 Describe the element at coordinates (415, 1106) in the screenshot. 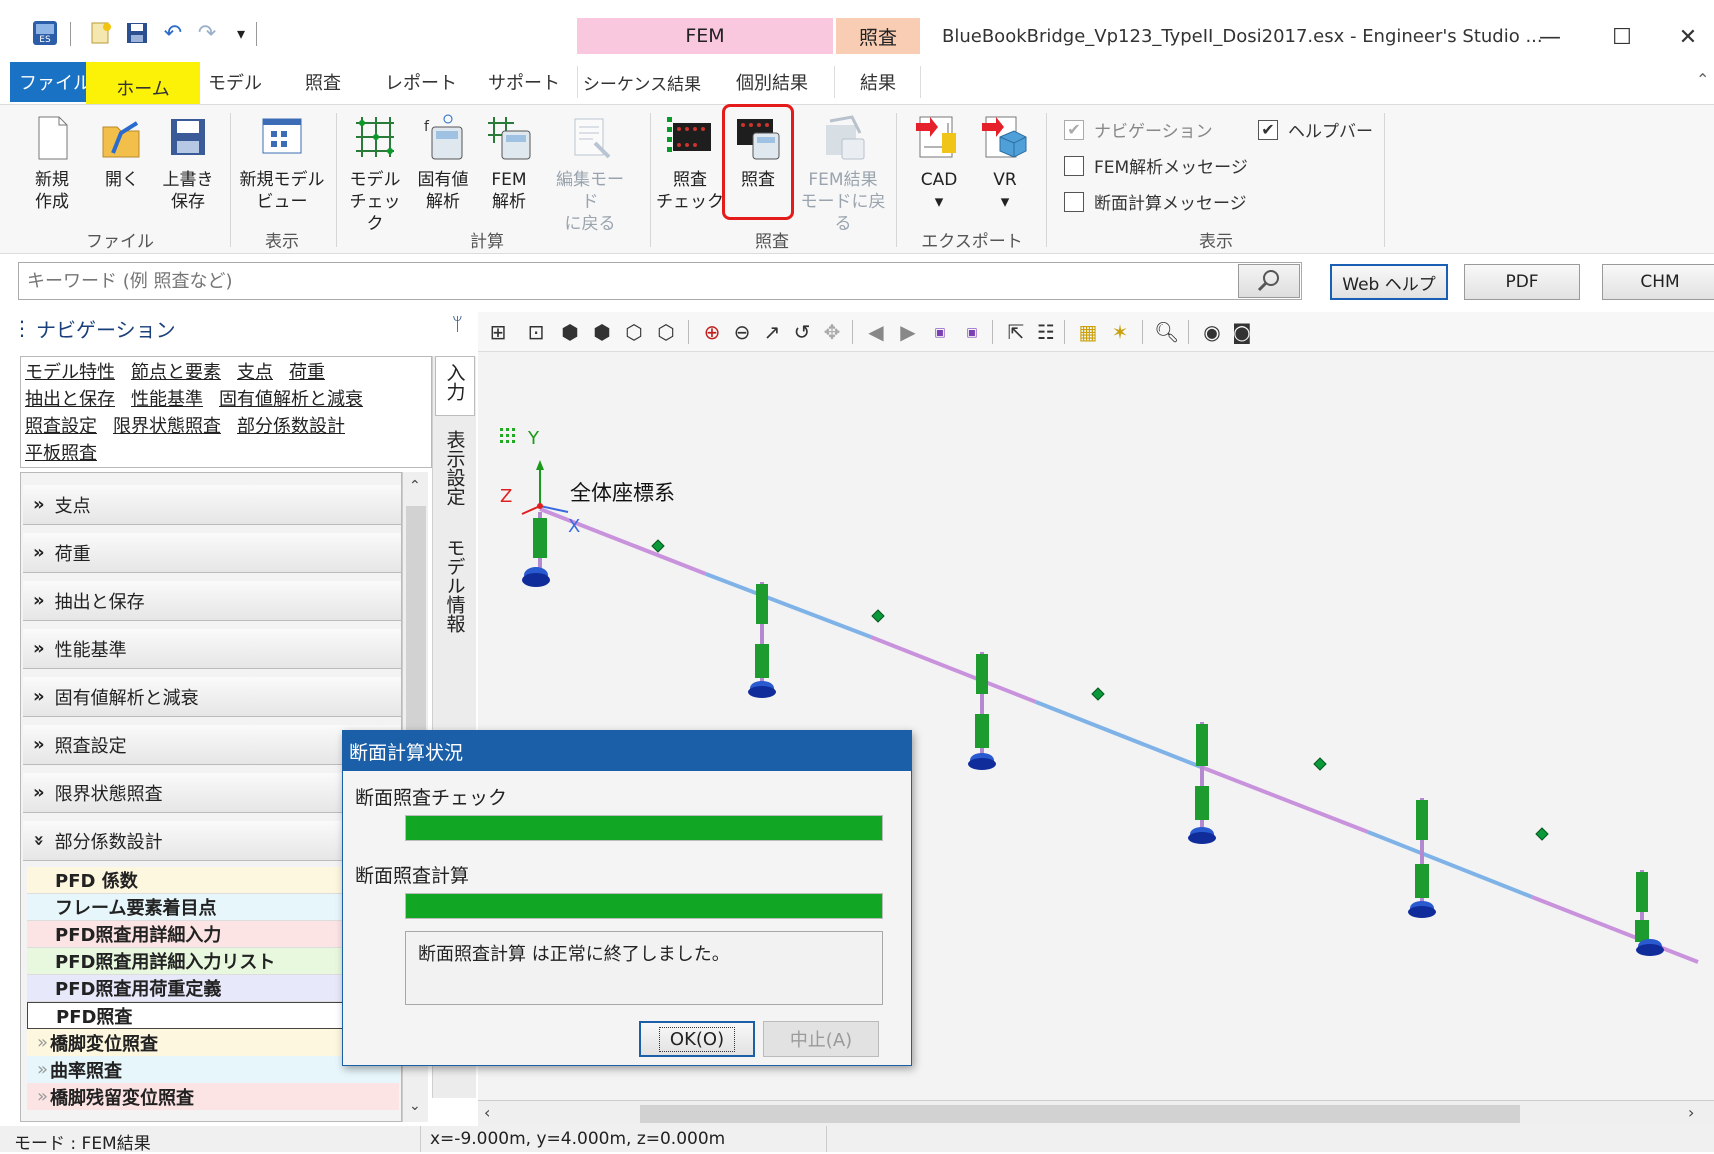

I see `scroll-down-icon: ⌄` at that location.